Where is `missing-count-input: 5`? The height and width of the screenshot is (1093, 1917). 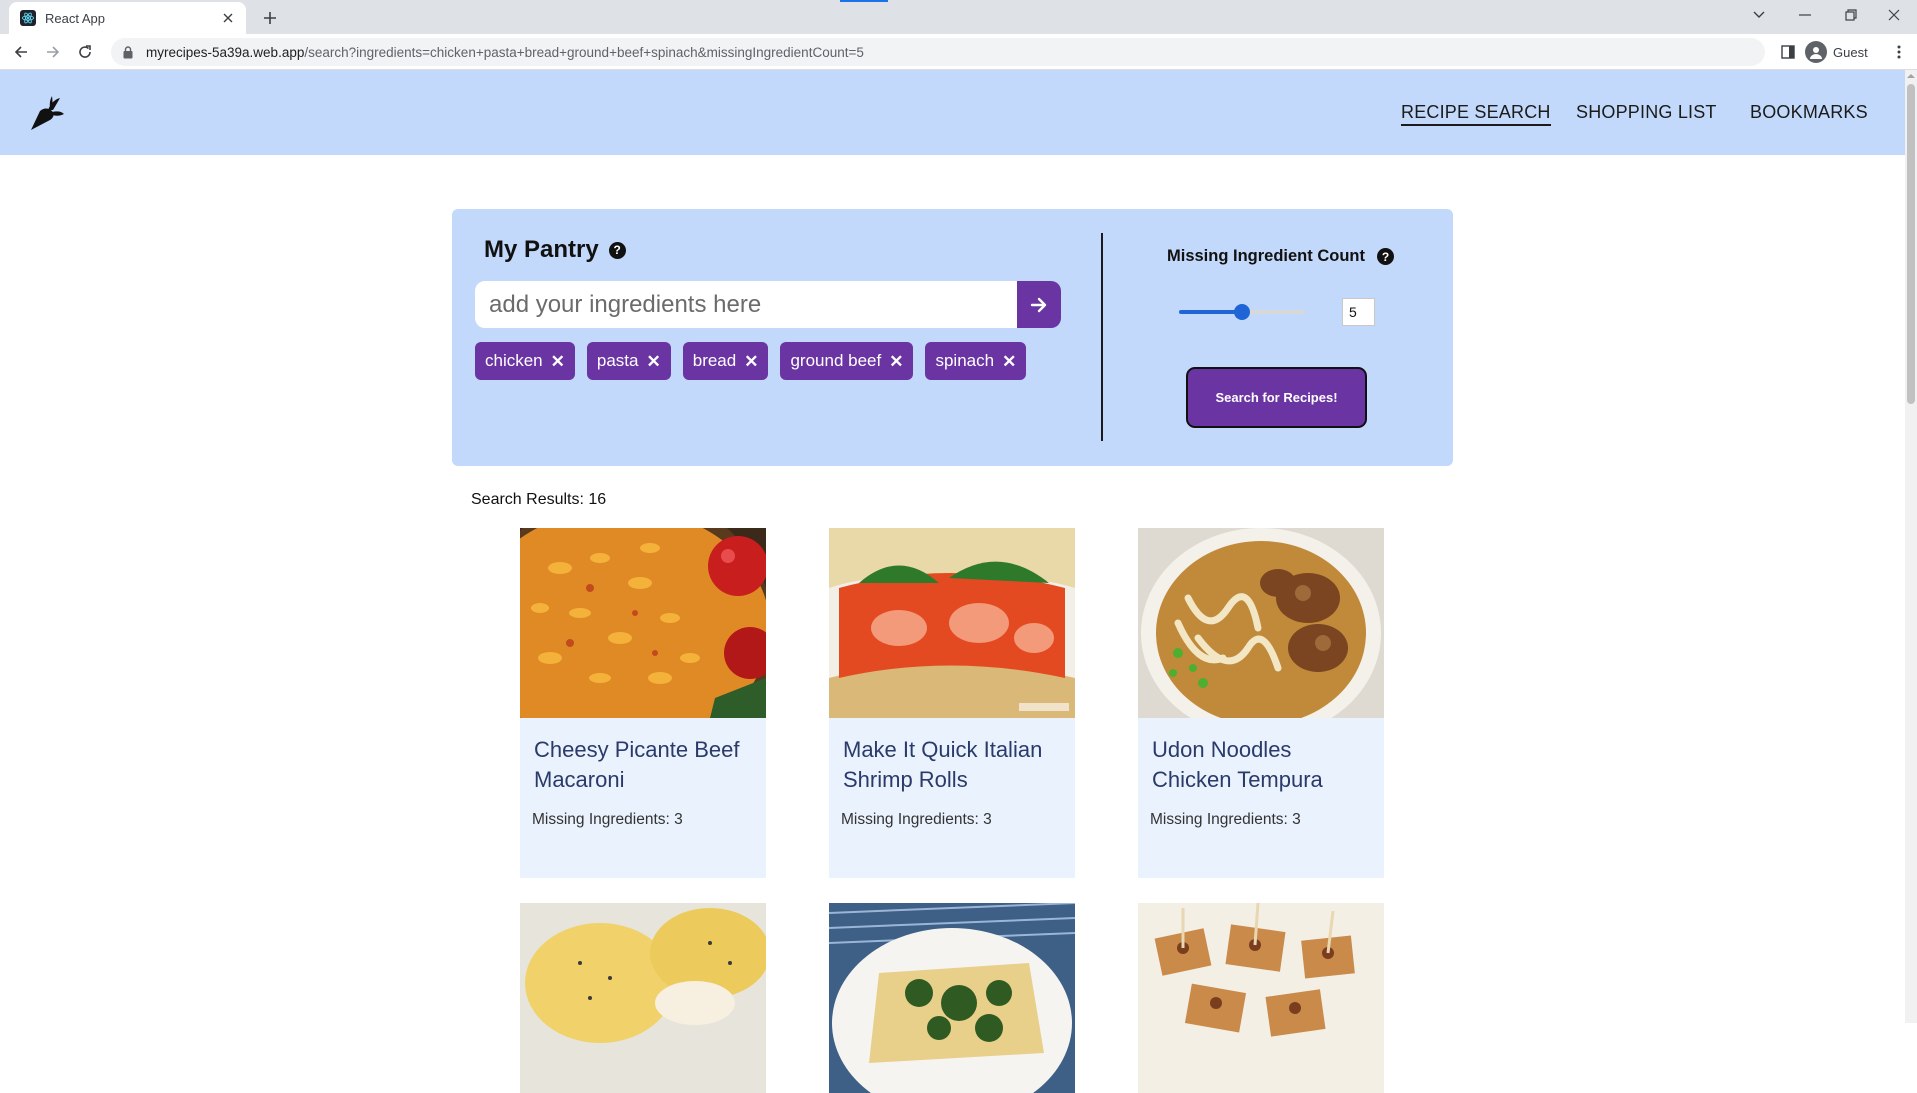
missing-count-input: 5 is located at coordinates (1358, 312).